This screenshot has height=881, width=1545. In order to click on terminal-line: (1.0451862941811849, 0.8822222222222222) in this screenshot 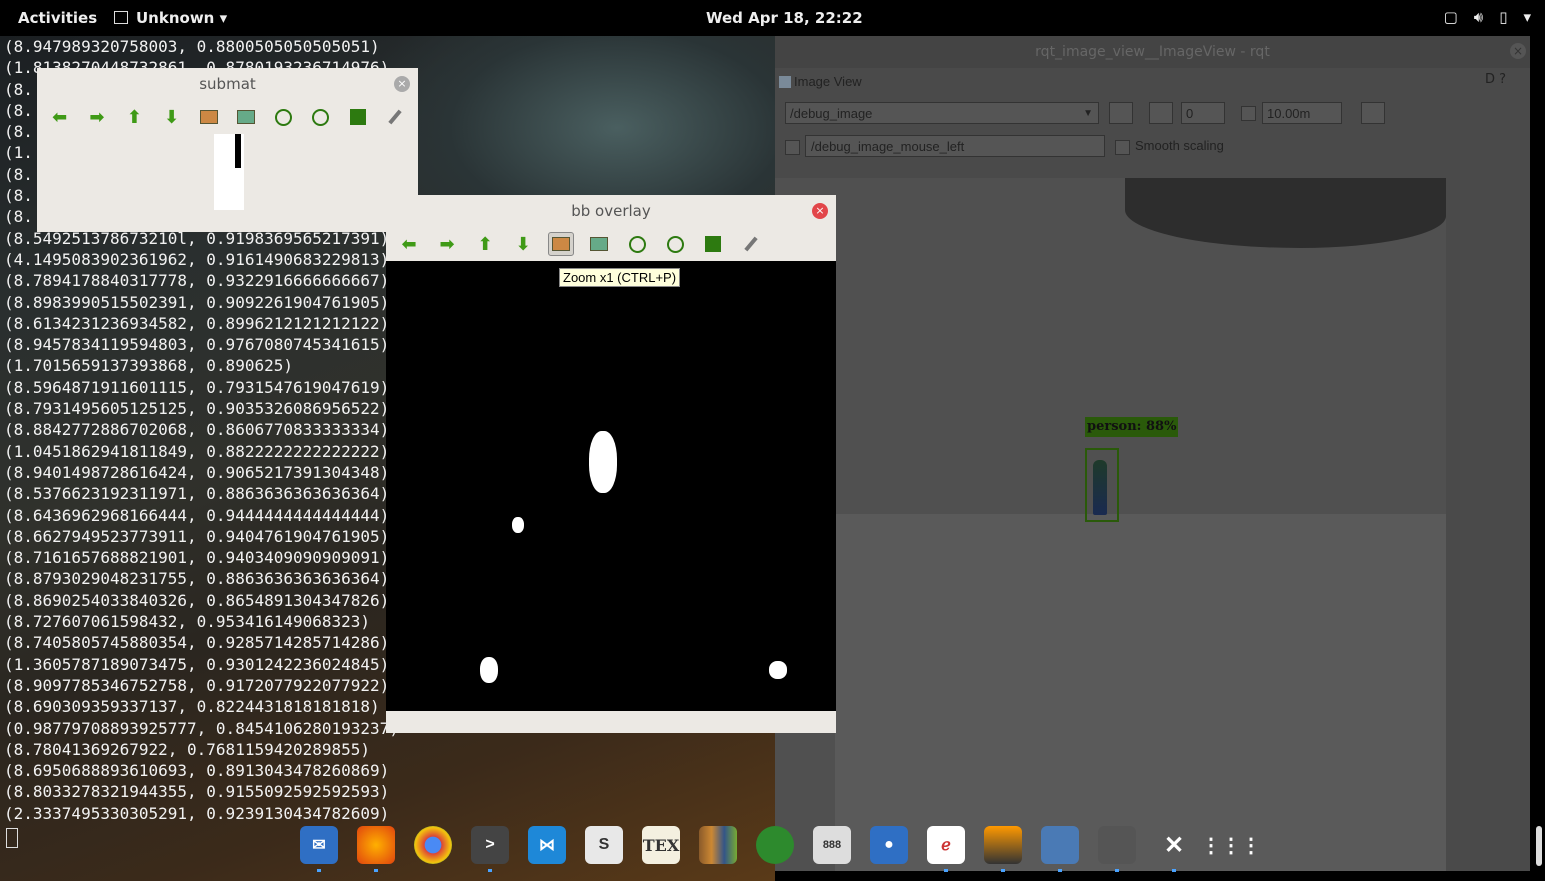, I will do `click(197, 451)`.